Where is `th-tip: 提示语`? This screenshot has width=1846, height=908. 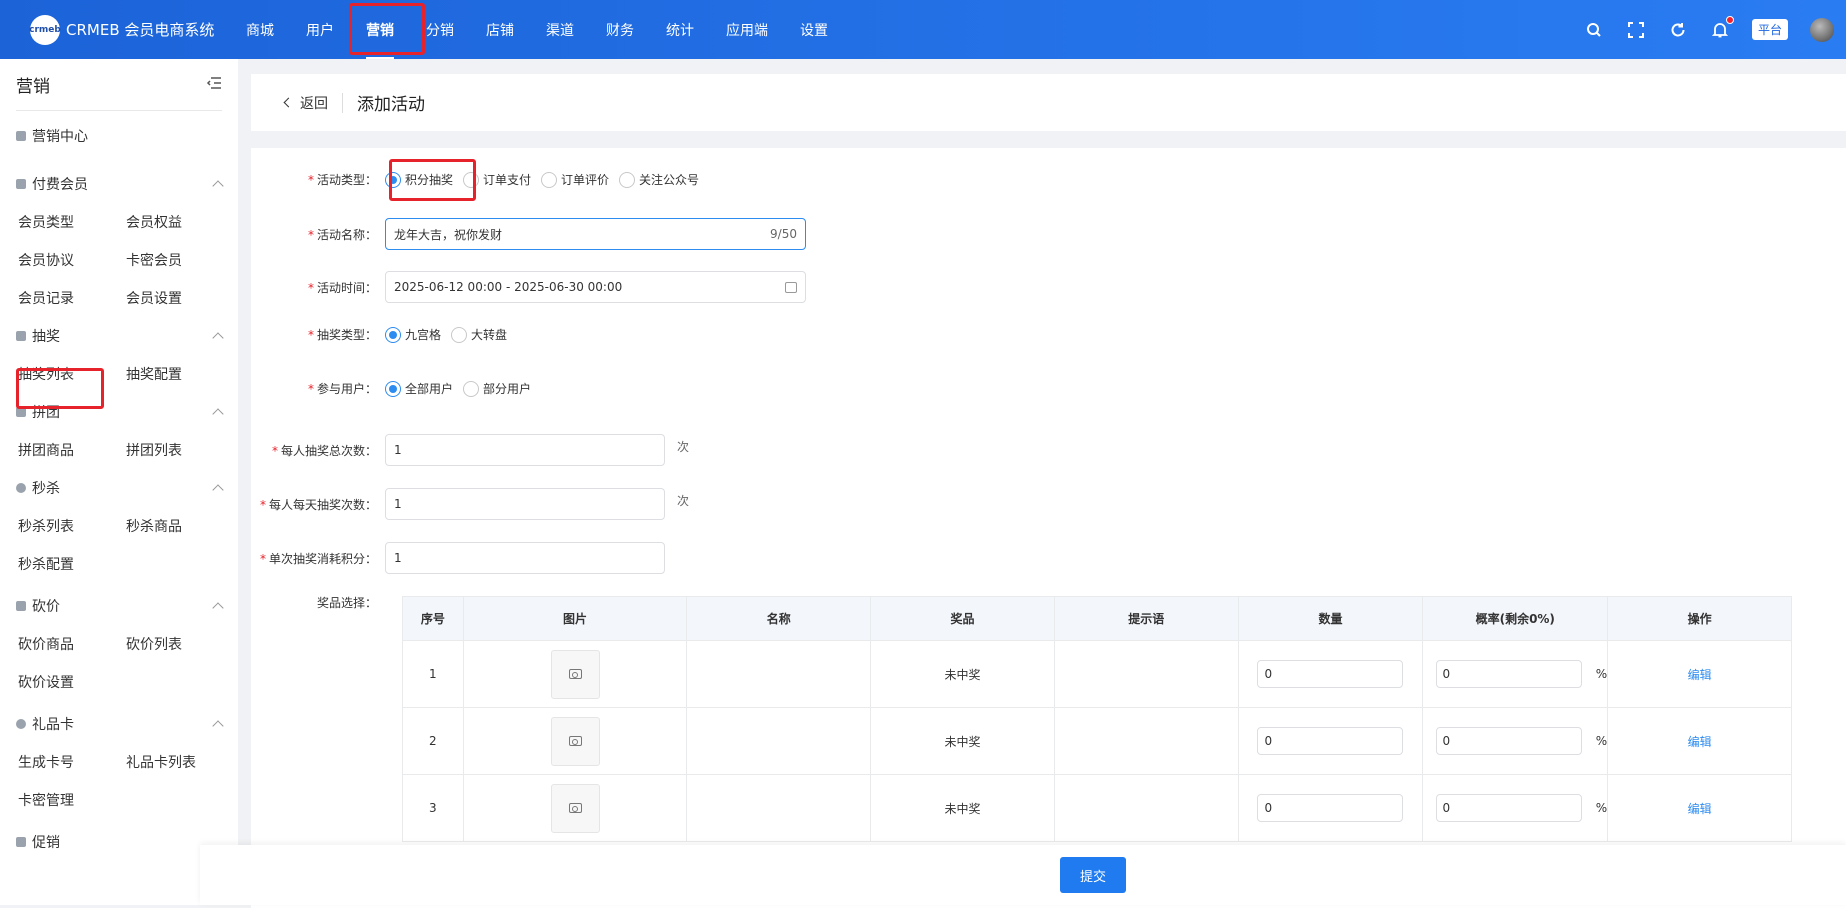
th-tip: 提示语 is located at coordinates (1146, 618).